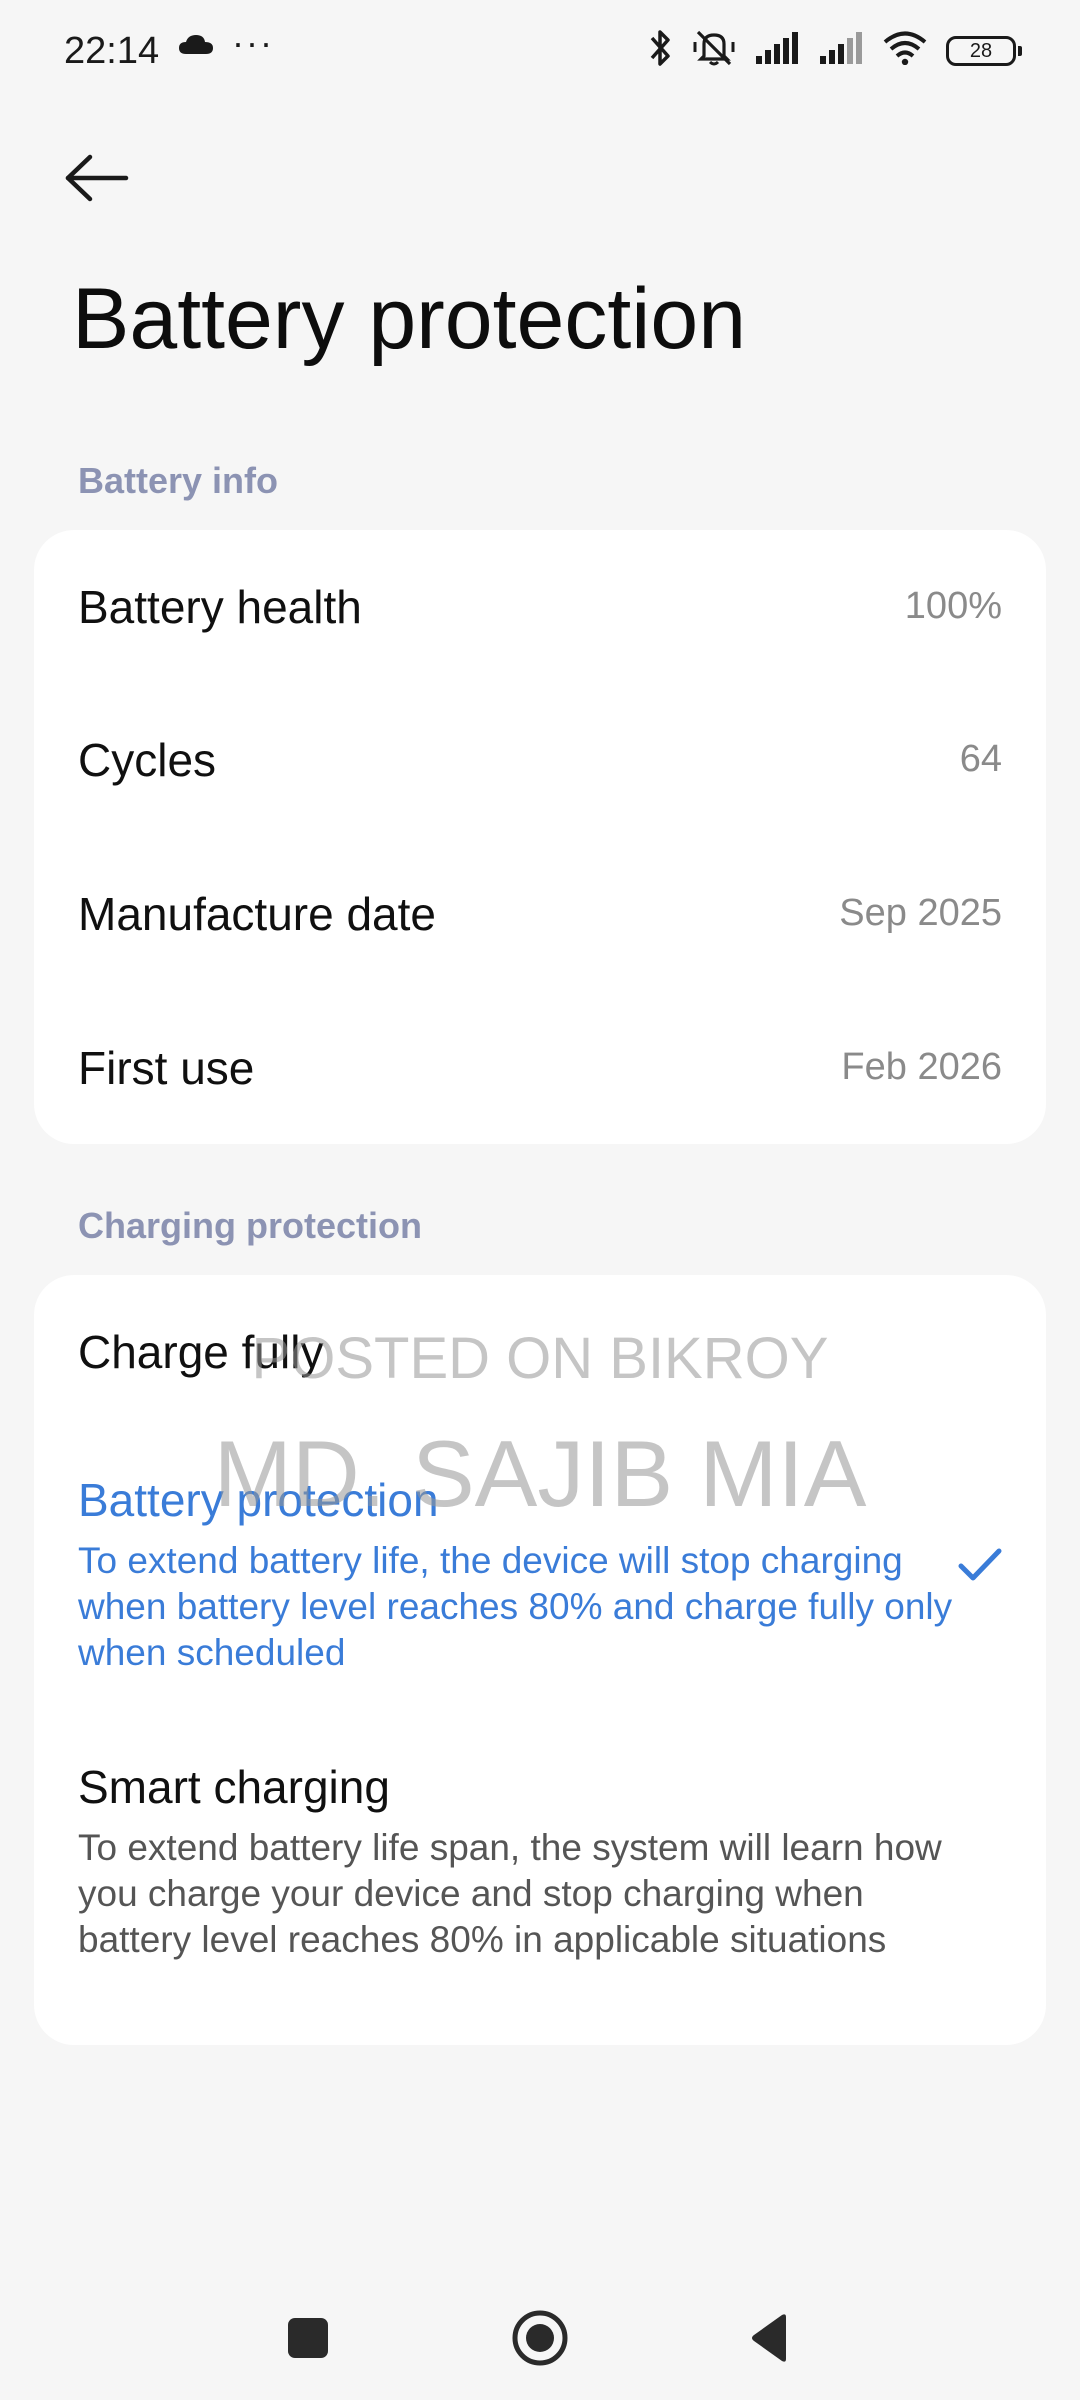  What do you see at coordinates (540, 759) in the screenshot?
I see `cycles-row: Cycles 64` at bounding box center [540, 759].